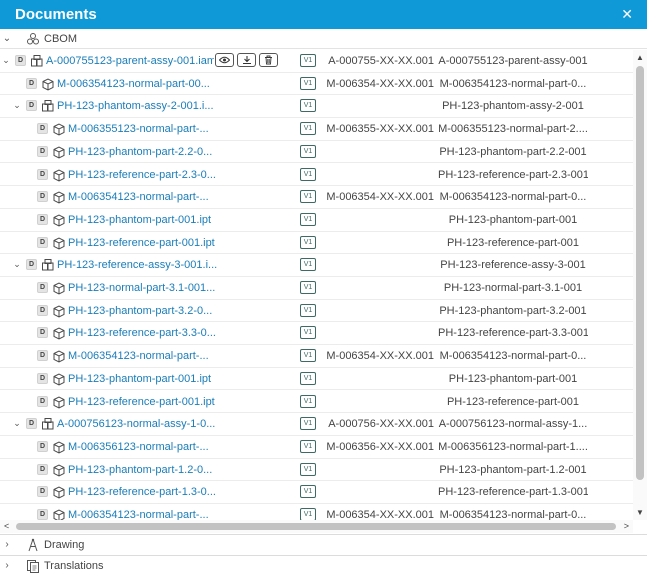  What do you see at coordinates (640, 57) in the screenshot?
I see `scroll-up-icon: ▲` at bounding box center [640, 57].